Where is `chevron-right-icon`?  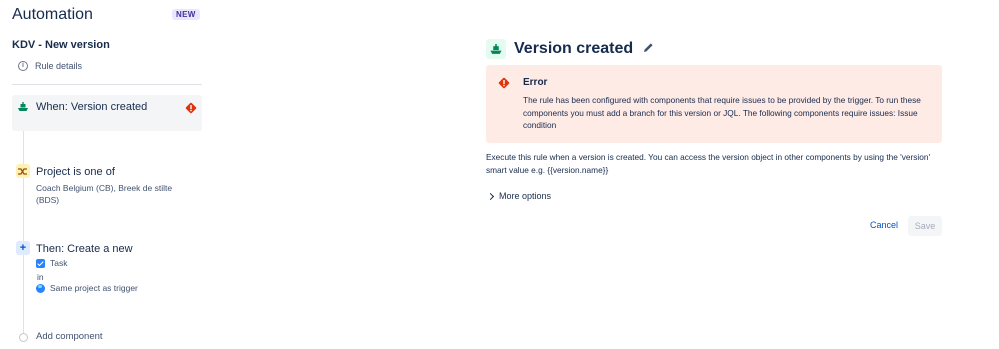
chevron-right-icon is located at coordinates (490, 196).